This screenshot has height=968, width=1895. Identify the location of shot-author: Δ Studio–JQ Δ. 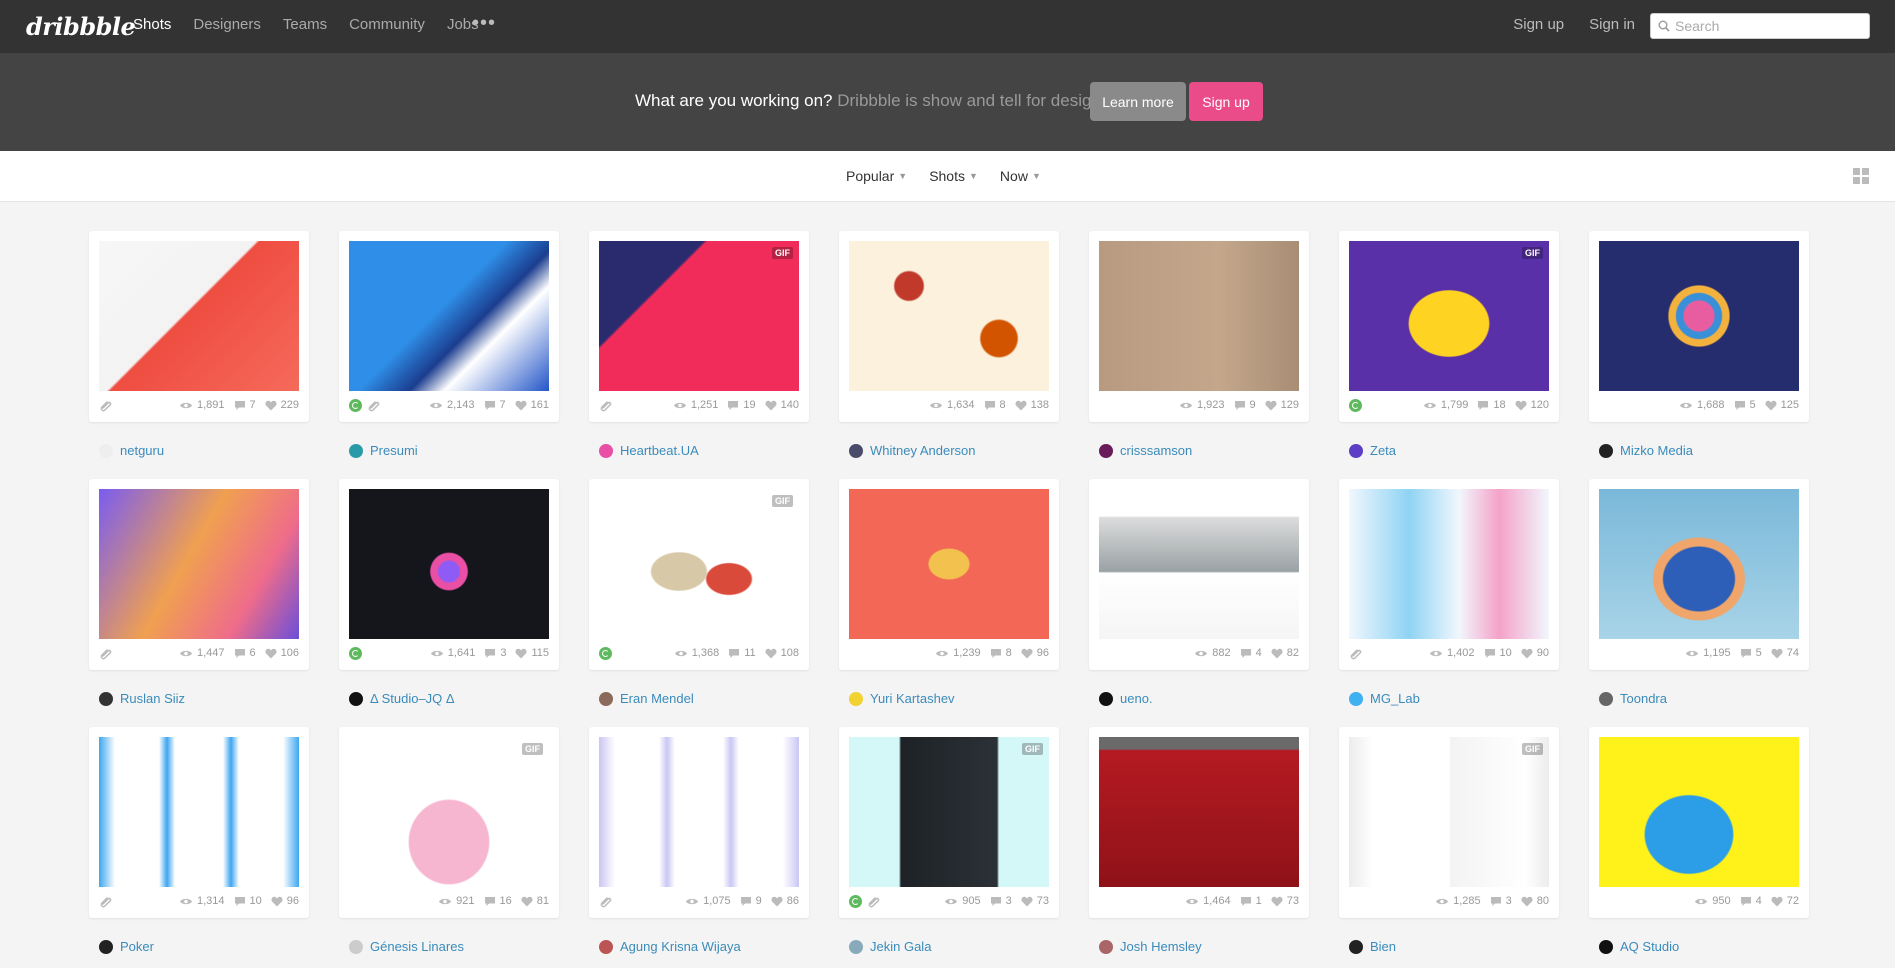
(402, 698).